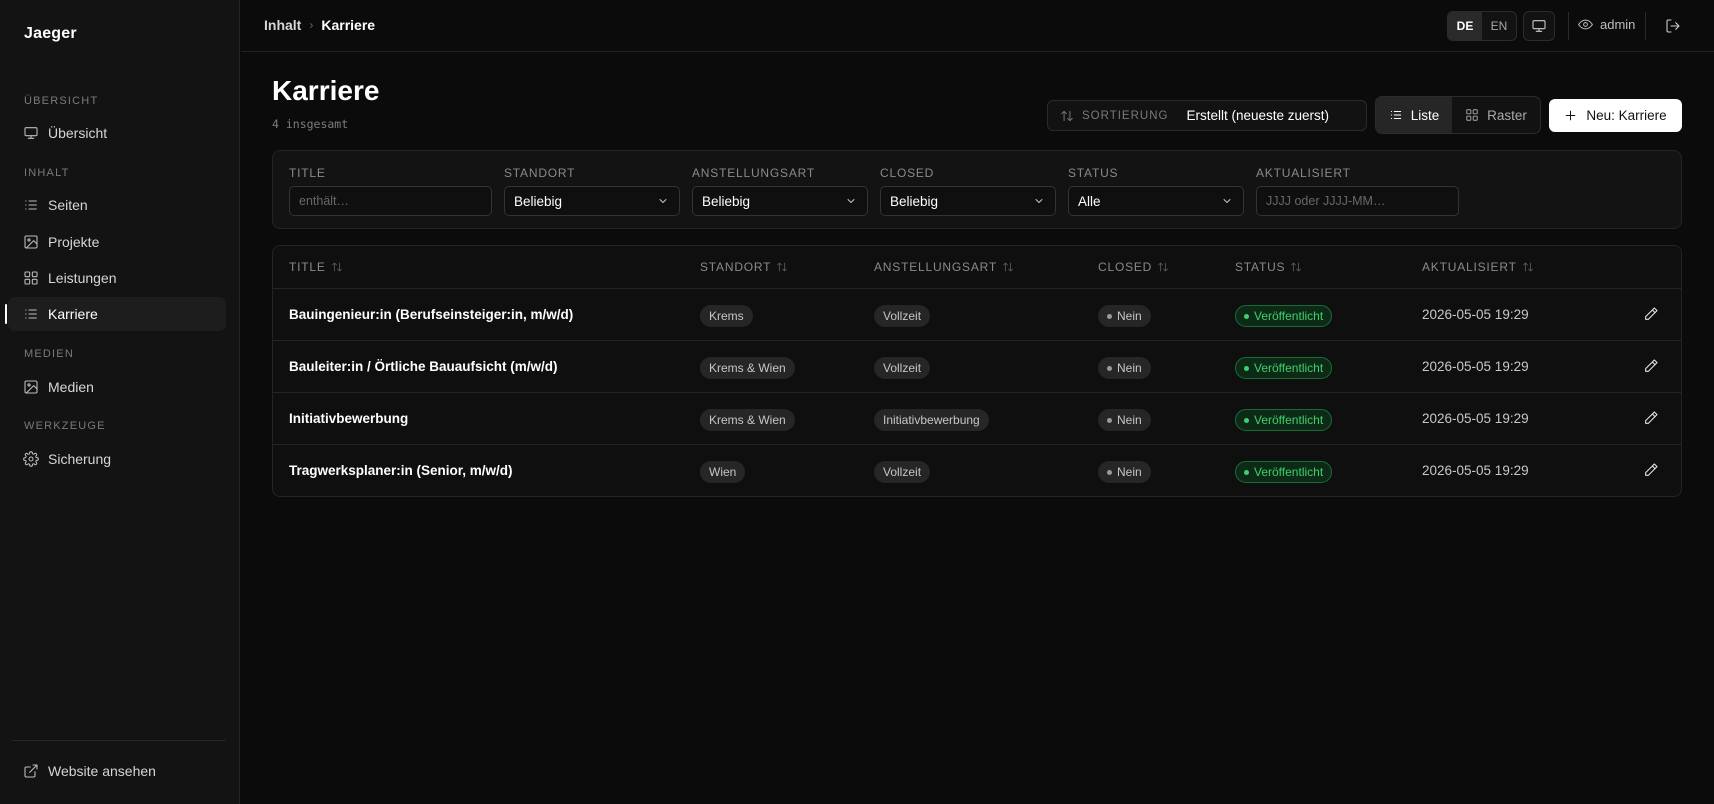 Image resolution: width=1714 pixels, height=804 pixels. Describe the element at coordinates (592, 201) in the screenshot. I see `filter-standort-select: Beliebig` at that location.